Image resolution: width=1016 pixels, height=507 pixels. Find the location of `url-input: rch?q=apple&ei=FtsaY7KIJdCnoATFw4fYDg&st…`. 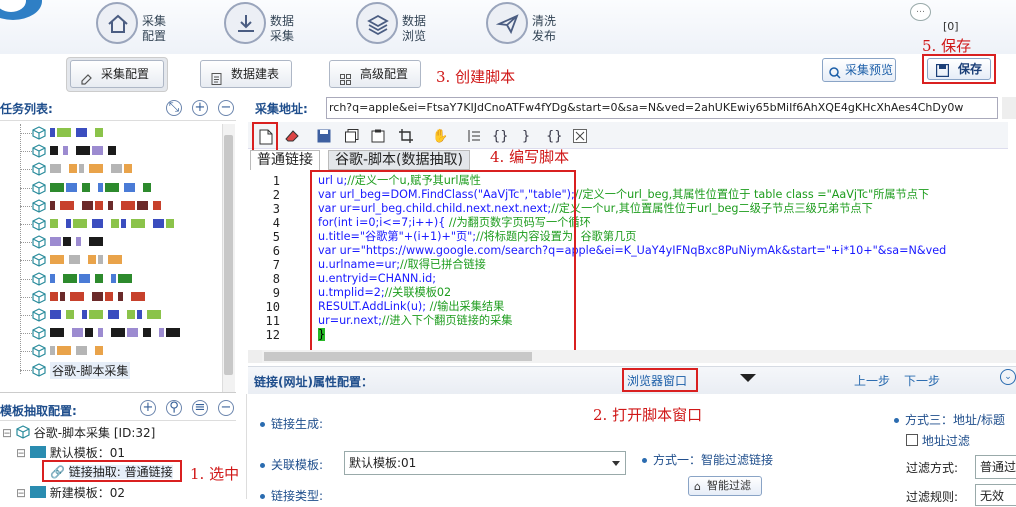

url-input: rch?q=apple&ei=FtsaY7KIJdCnoATFw4fYDg&st… is located at coordinates (662, 108).